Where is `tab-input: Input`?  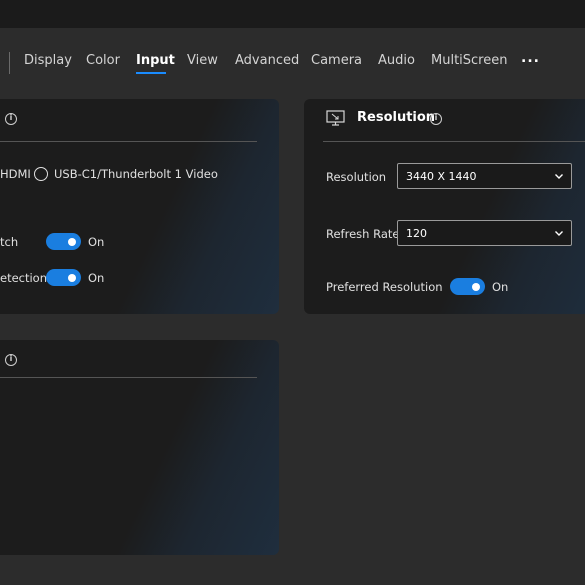
tab-input: Input is located at coordinates (155, 61).